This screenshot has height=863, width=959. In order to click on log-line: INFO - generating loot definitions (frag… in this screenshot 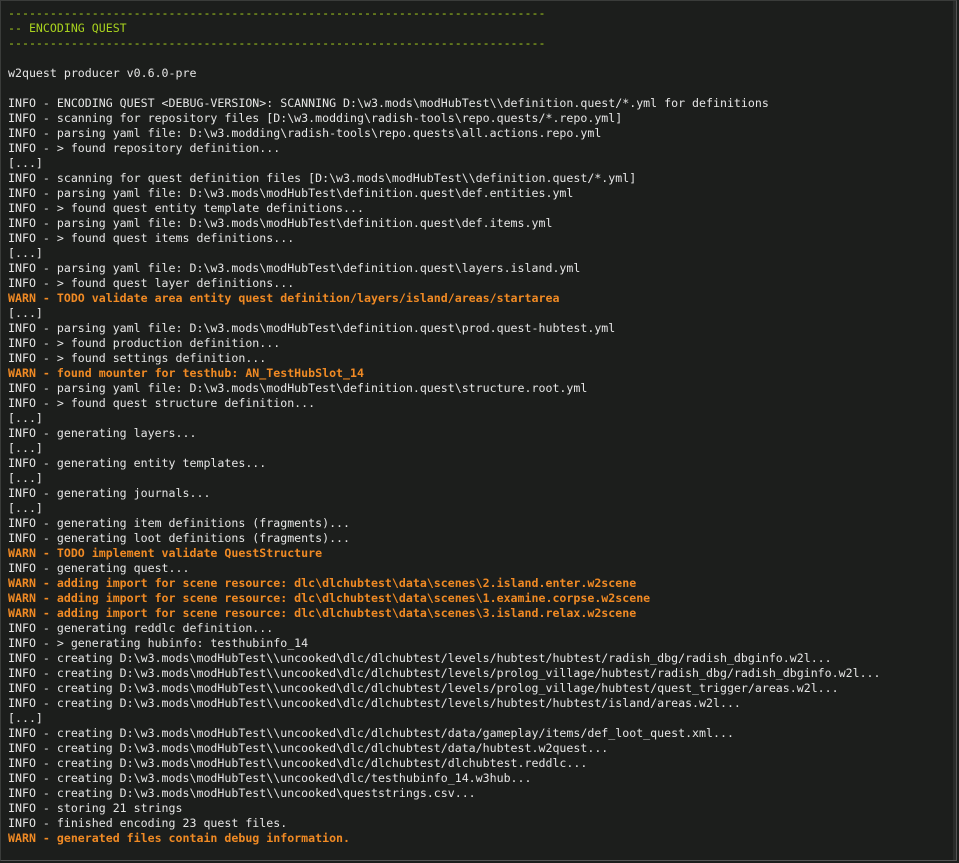, I will do `click(179, 538)`.